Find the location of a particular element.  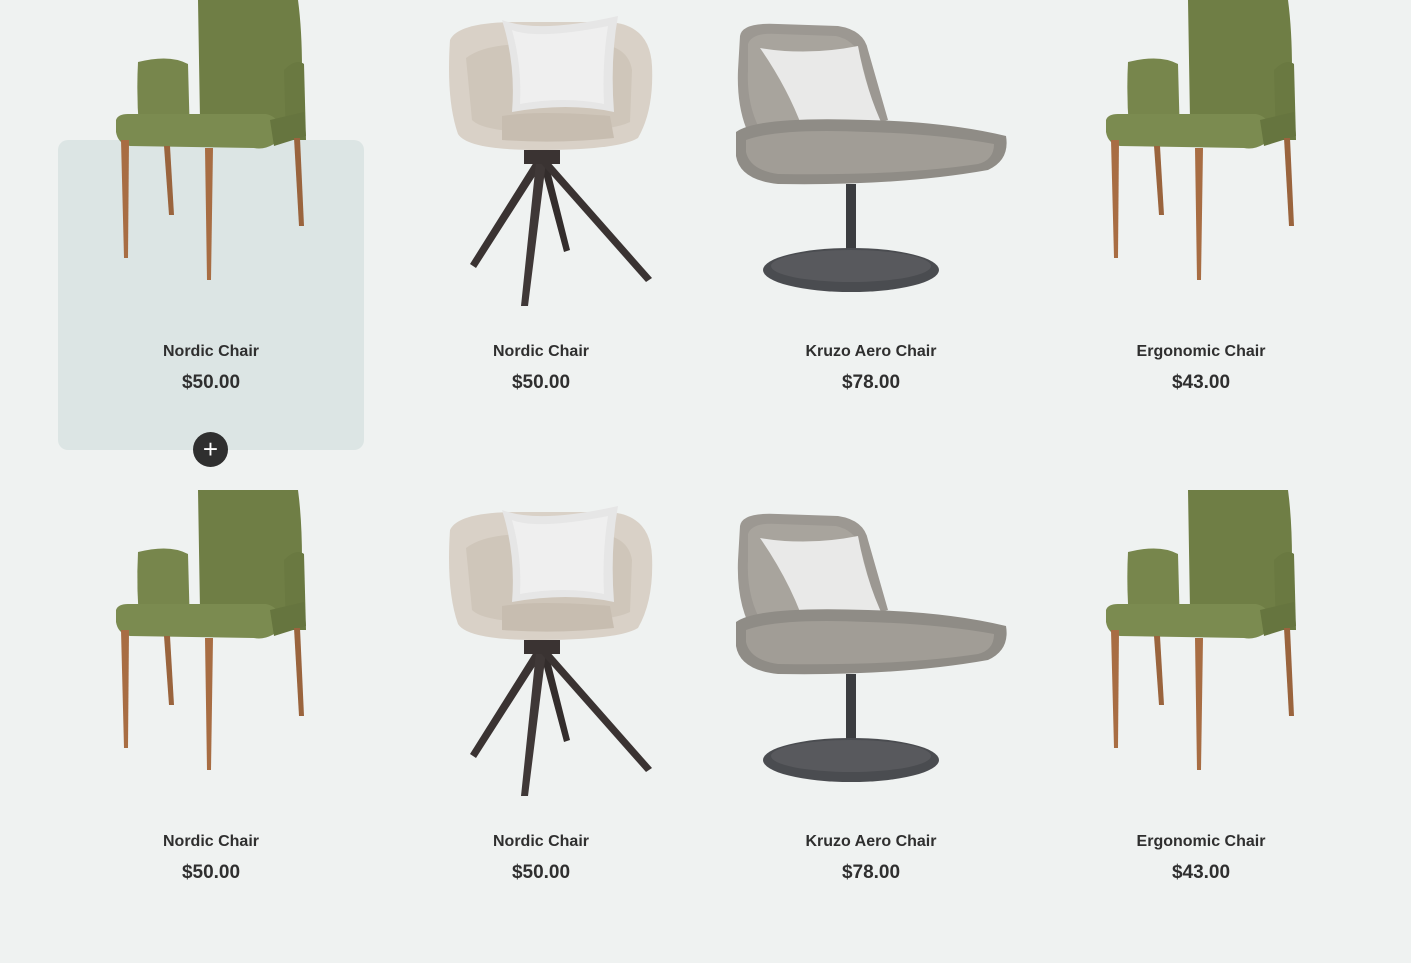

add-to-cart-button: + is located at coordinates (210, 449).